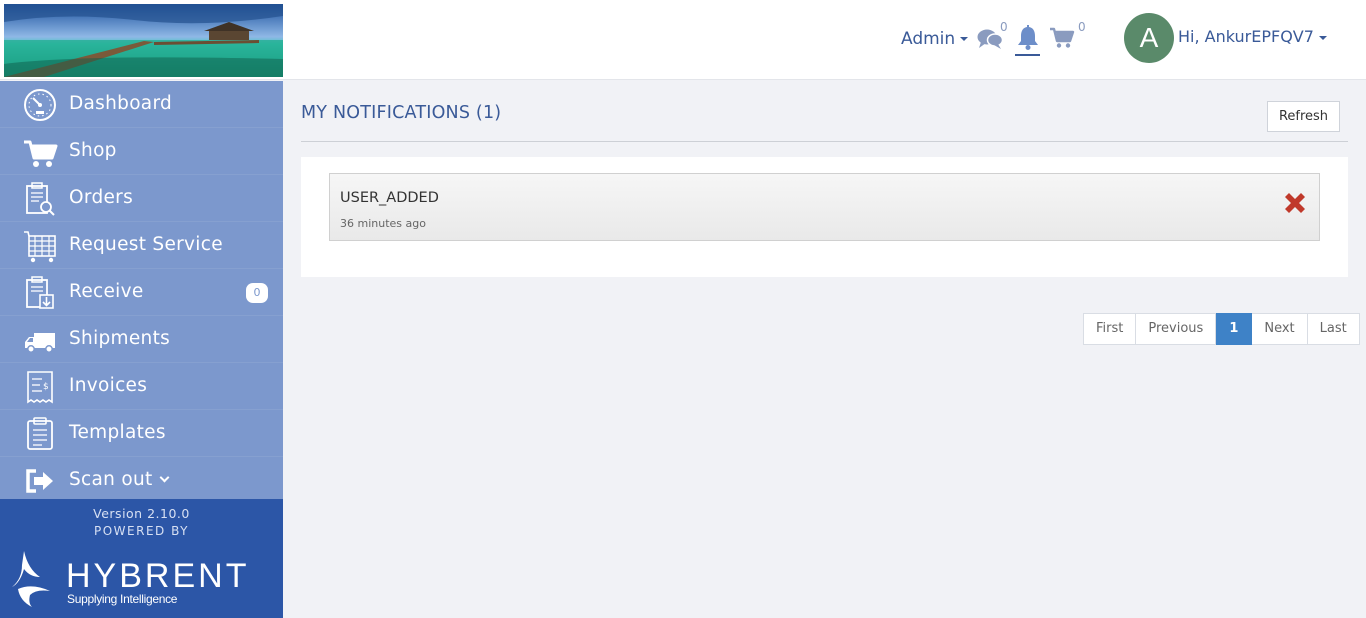  I want to click on dashboard-icon, so click(40, 105).